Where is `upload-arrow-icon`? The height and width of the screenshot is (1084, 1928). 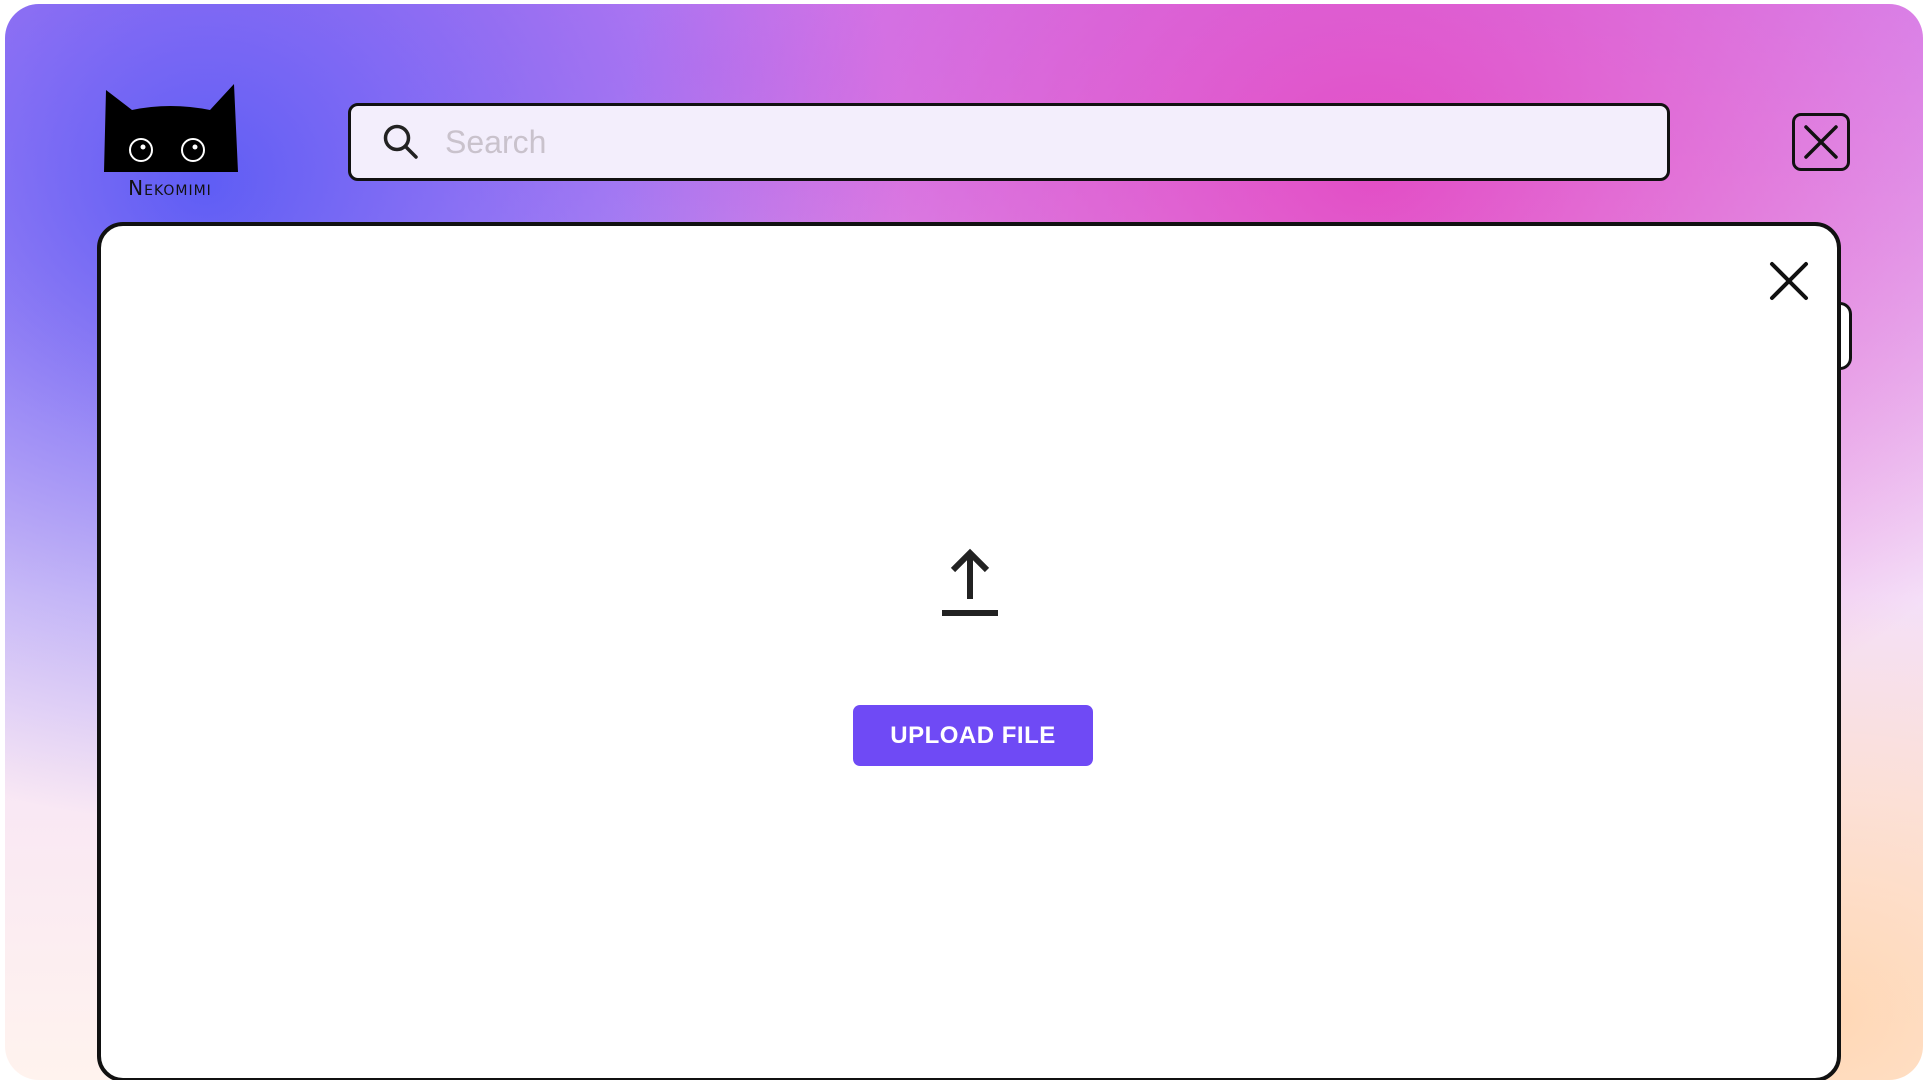 upload-arrow-icon is located at coordinates (970, 582).